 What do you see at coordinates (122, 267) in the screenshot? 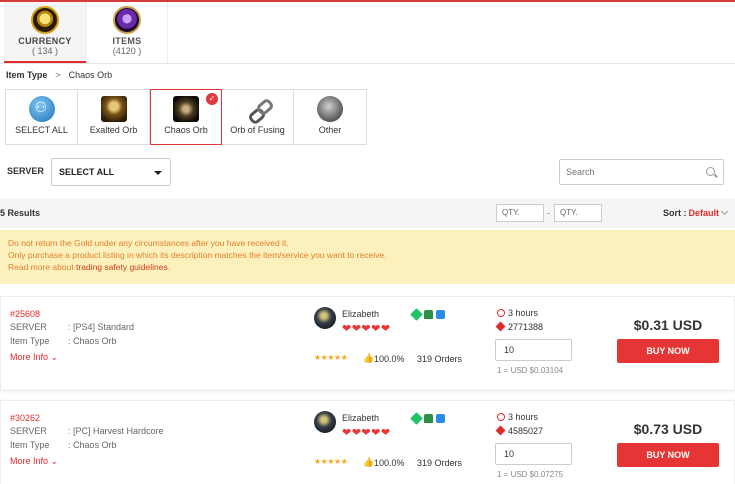
I see `safety-guidelines-link: trading safety guidelines` at bounding box center [122, 267].